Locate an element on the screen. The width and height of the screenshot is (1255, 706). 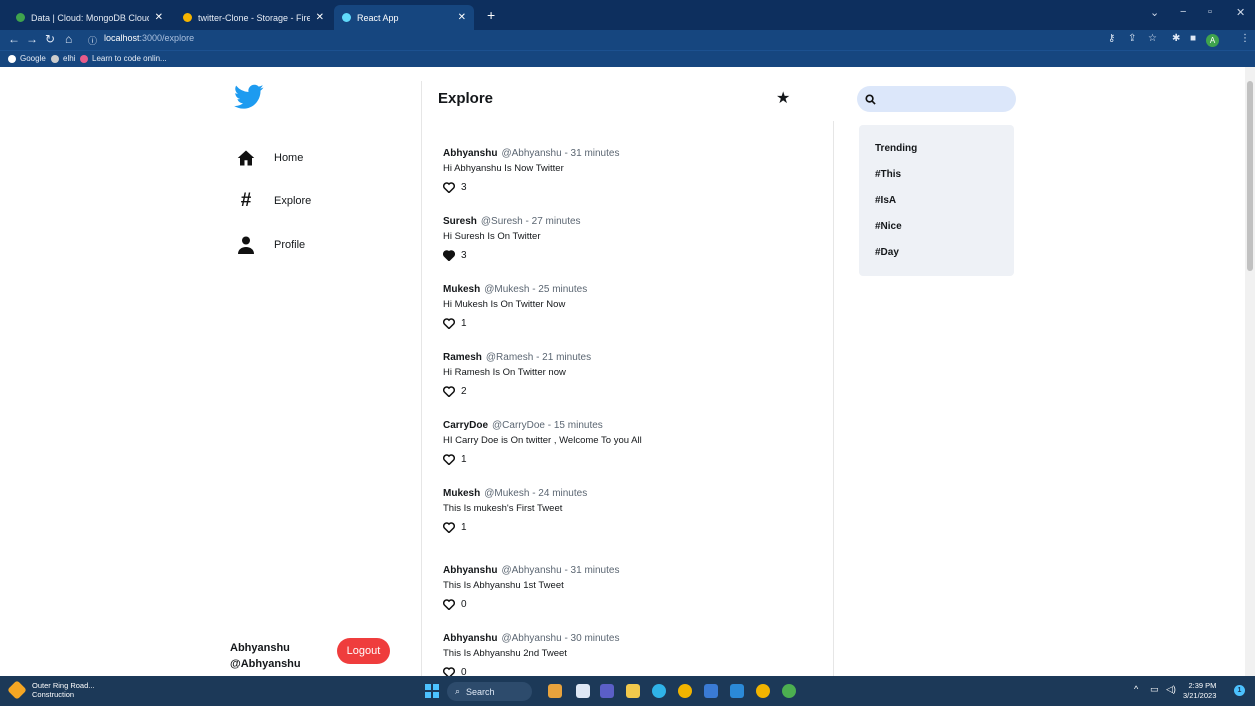
trending-item: #This is located at coordinates (888, 174).